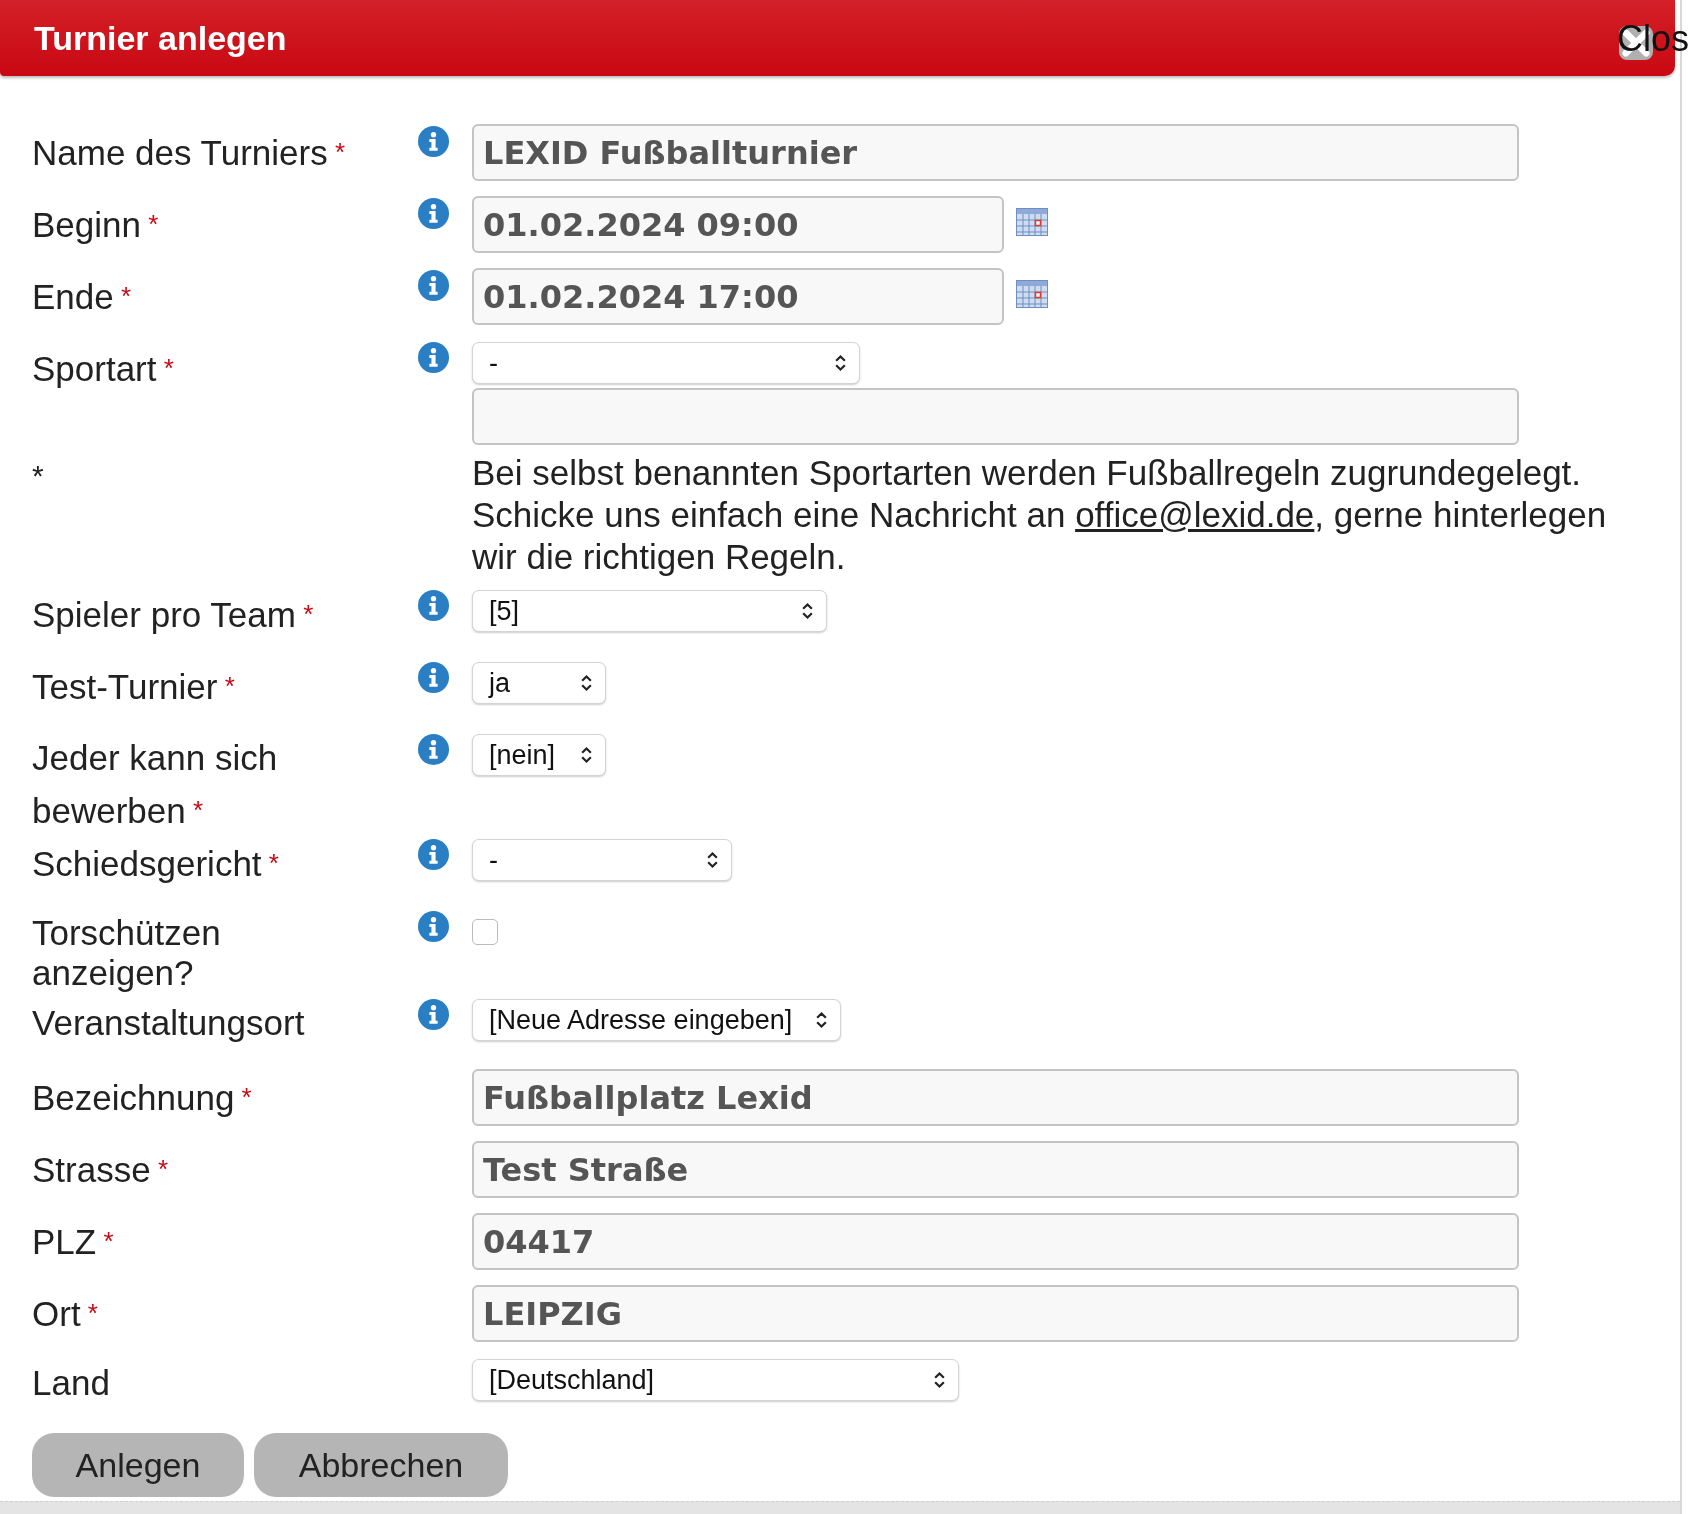 This screenshot has width=1688, height=1514. Describe the element at coordinates (995, 1241) in the screenshot. I see `input-field: 04417` at that location.